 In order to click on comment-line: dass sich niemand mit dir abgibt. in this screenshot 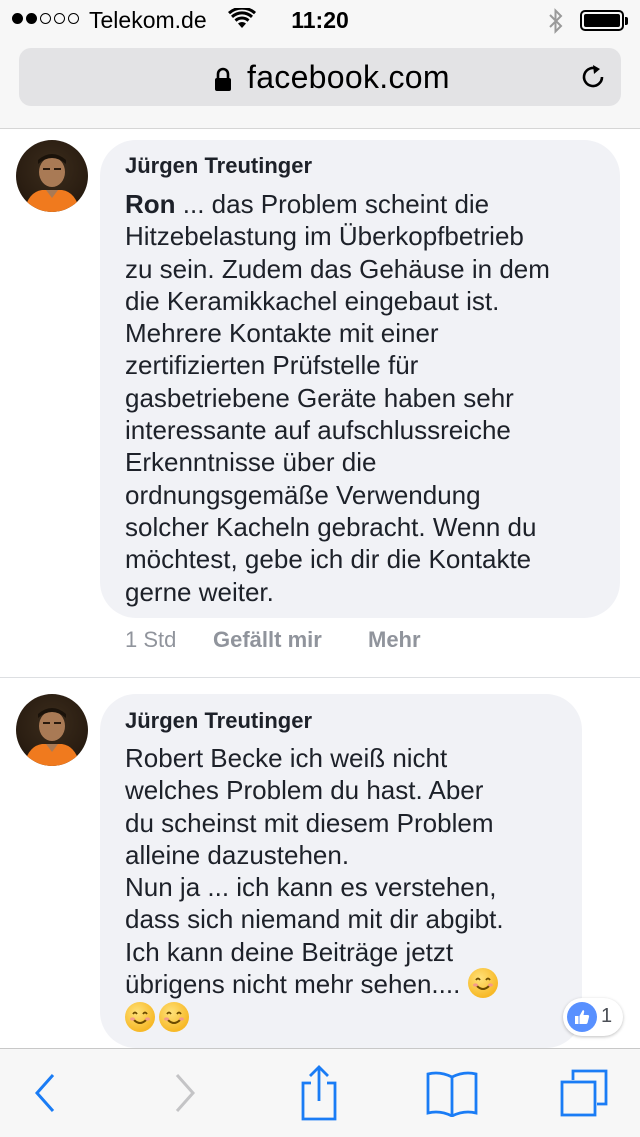, I will do `click(314, 919)`.